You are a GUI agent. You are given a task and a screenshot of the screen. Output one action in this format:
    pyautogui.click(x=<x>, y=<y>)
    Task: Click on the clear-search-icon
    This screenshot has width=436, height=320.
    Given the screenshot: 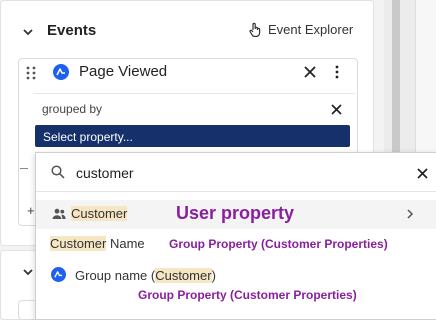 What is the action you would take?
    pyautogui.click(x=422, y=173)
    